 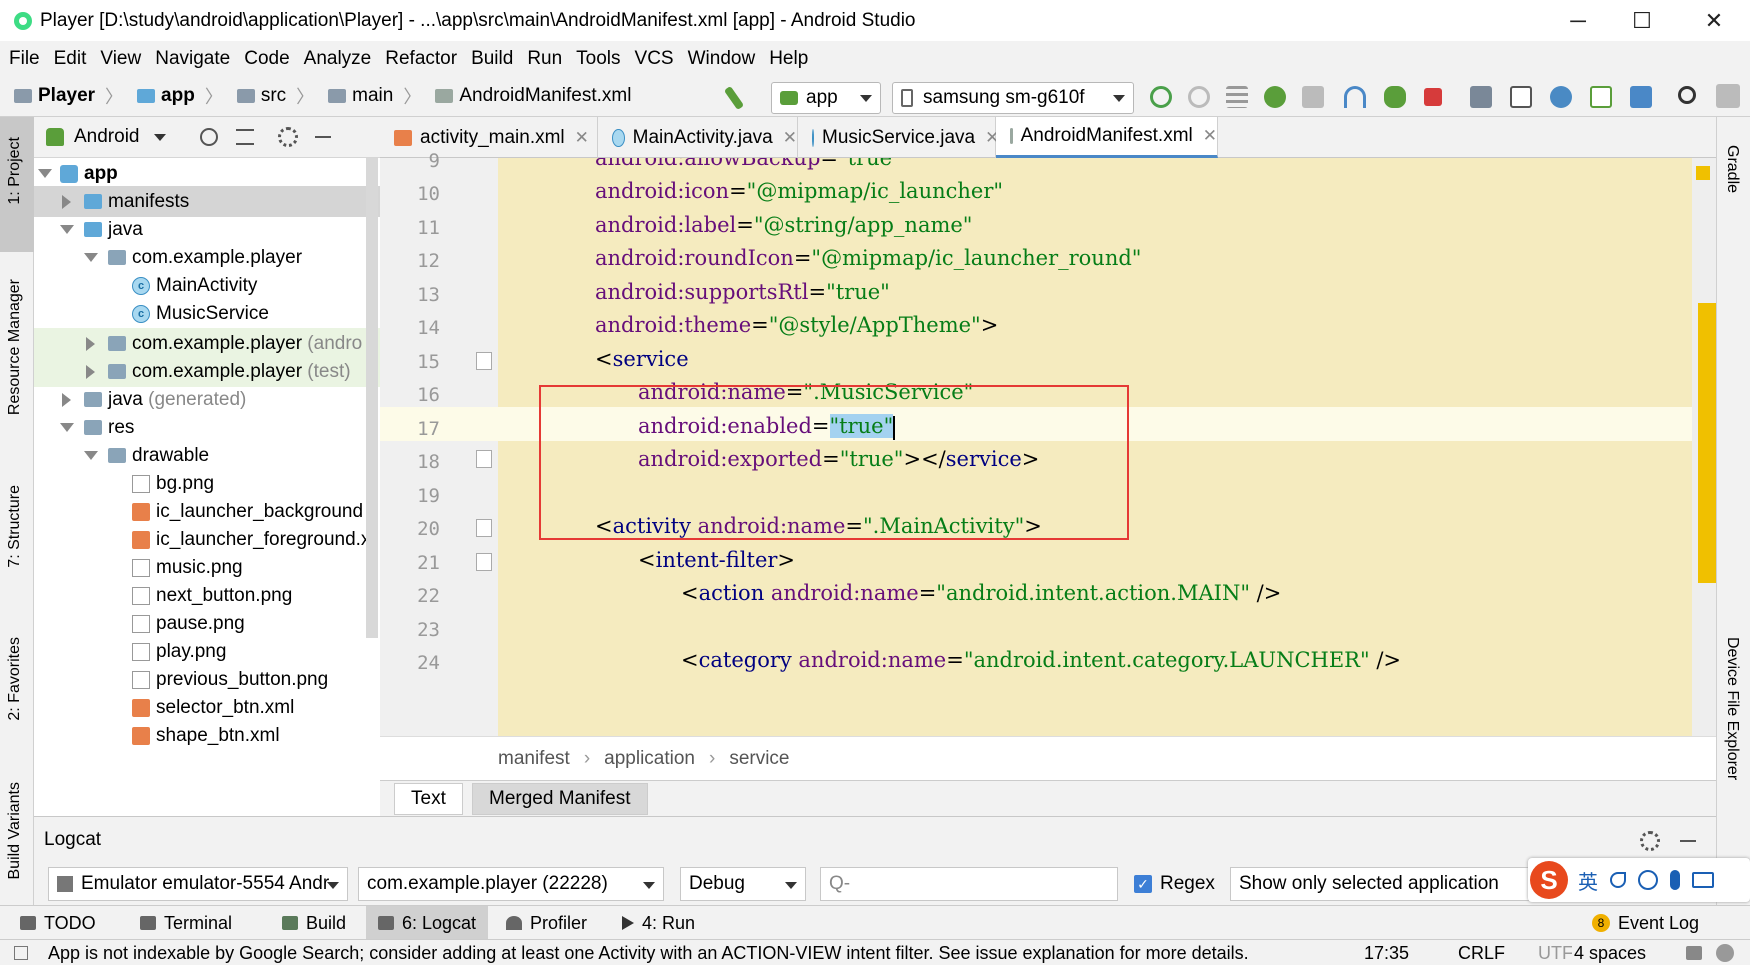 I want to click on menu-run: Run, so click(x=544, y=59).